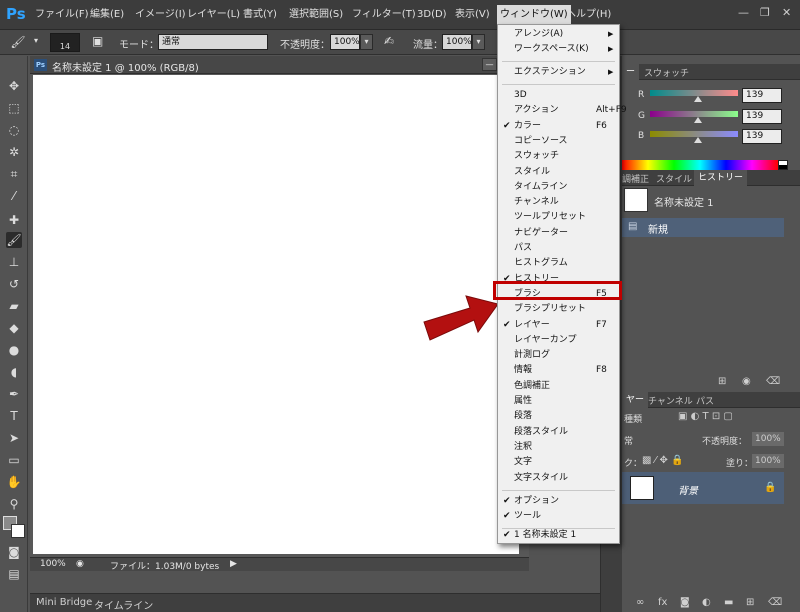 This screenshot has height=612, width=800. What do you see at coordinates (558, 447) in the screenshot?
I see `menu-item-panel: 注釈` at bounding box center [558, 447].